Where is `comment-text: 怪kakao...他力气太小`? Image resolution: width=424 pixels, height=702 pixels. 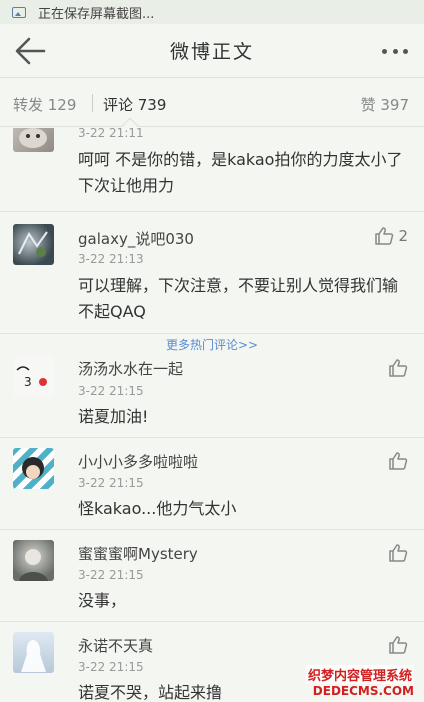
comment-text: 怪kakao...他力气太小 is located at coordinates (157, 508).